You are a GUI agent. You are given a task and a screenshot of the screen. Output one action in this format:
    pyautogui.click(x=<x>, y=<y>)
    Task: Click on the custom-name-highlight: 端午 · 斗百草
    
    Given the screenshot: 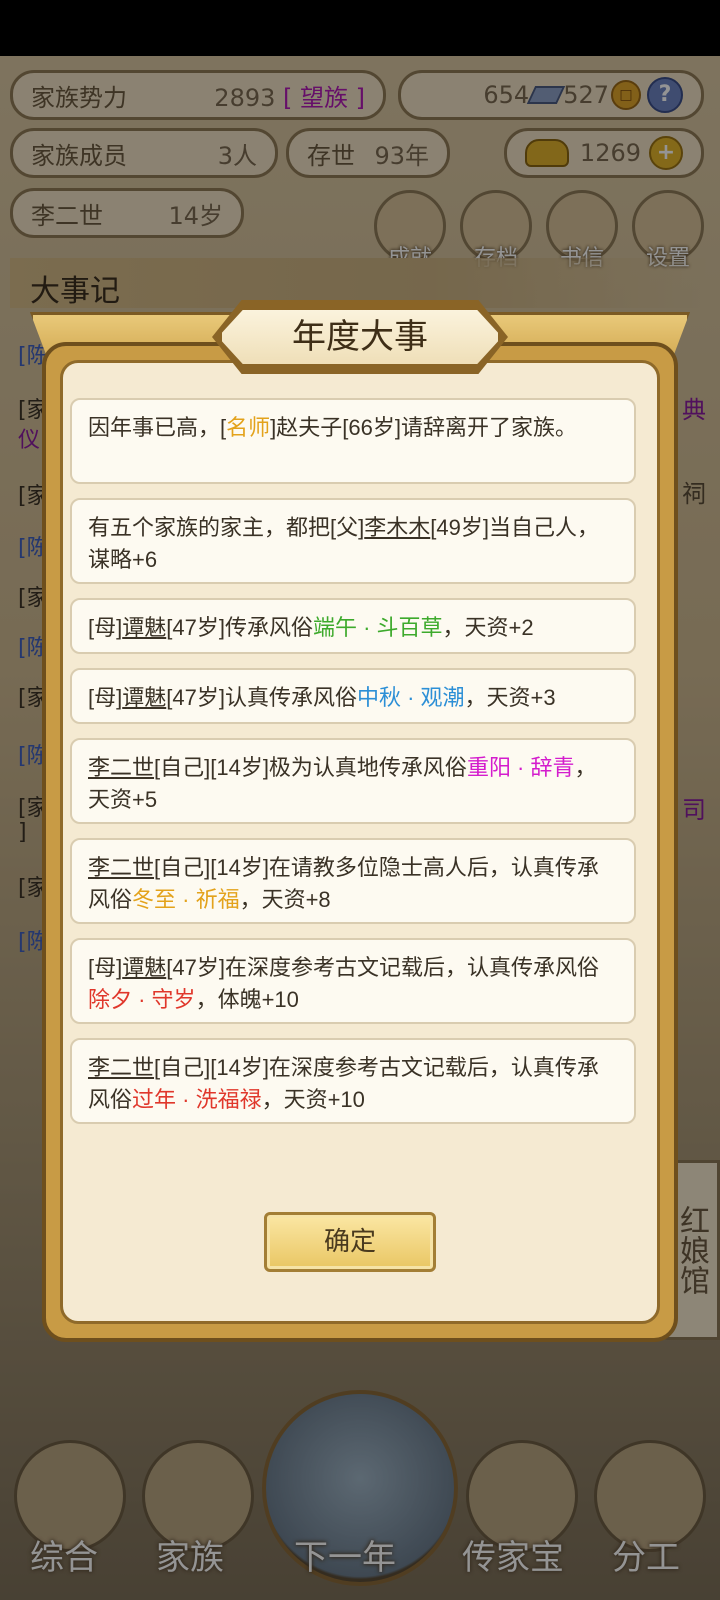 What is the action you would take?
    pyautogui.click(x=377, y=627)
    